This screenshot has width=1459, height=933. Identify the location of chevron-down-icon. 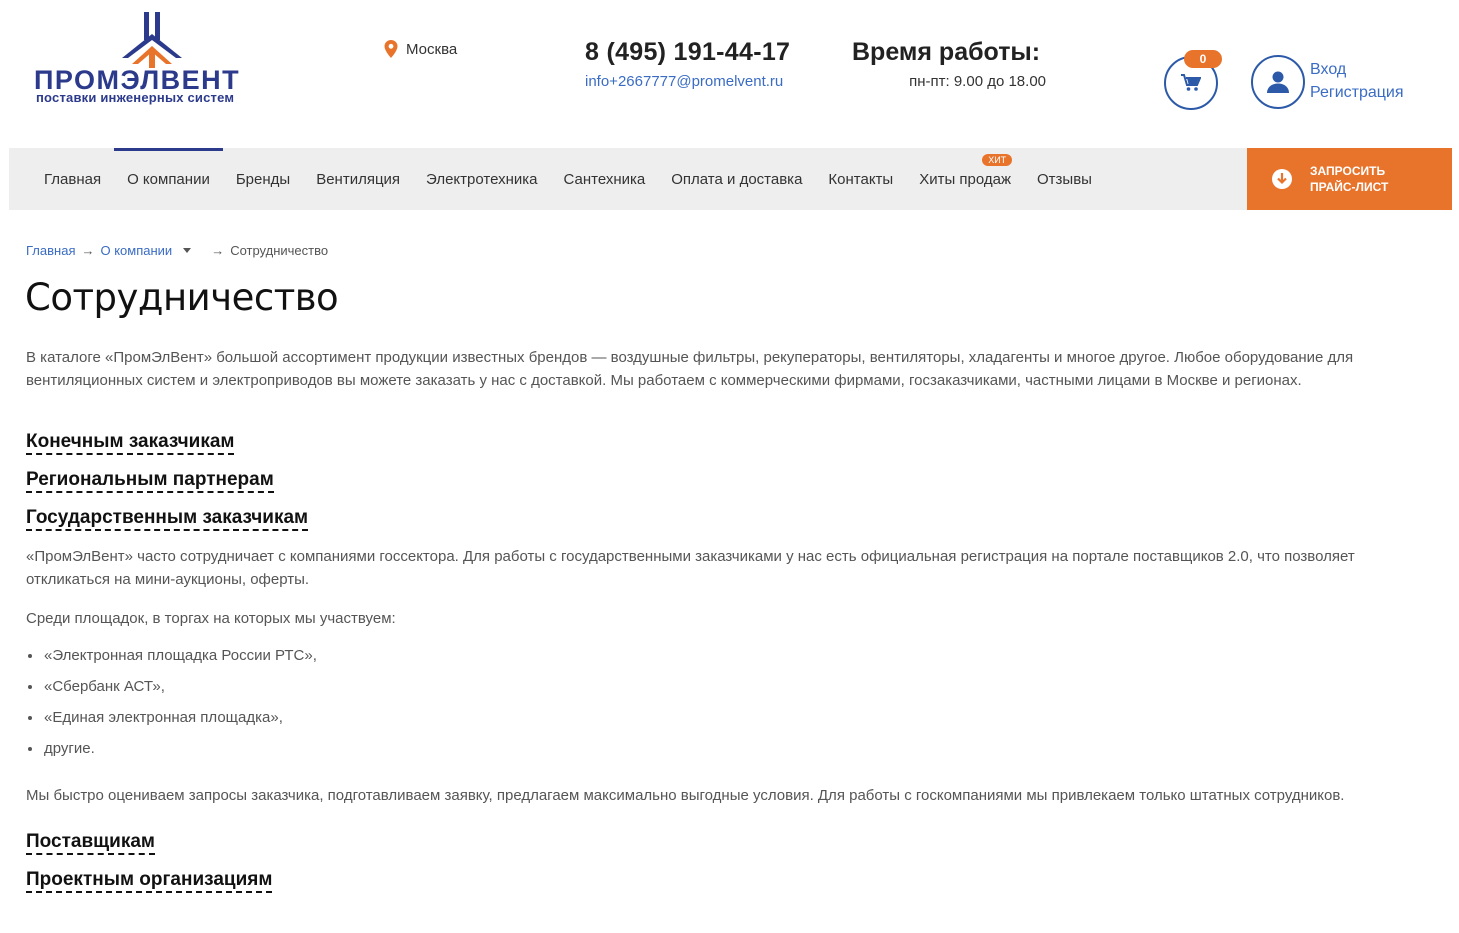
(187, 250).